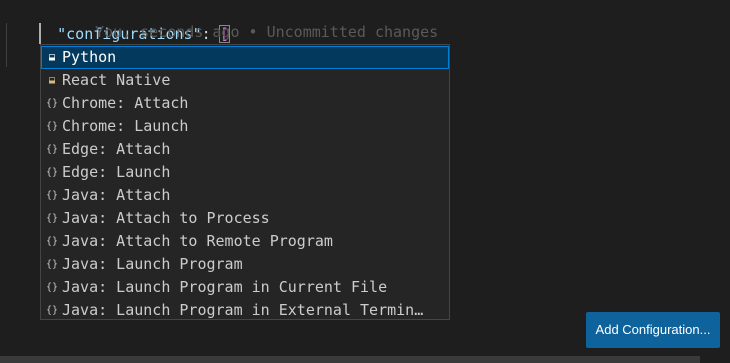 Image resolution: width=730 pixels, height=363 pixels. I want to click on suggestion-label: Java: Attach, so click(116, 195).